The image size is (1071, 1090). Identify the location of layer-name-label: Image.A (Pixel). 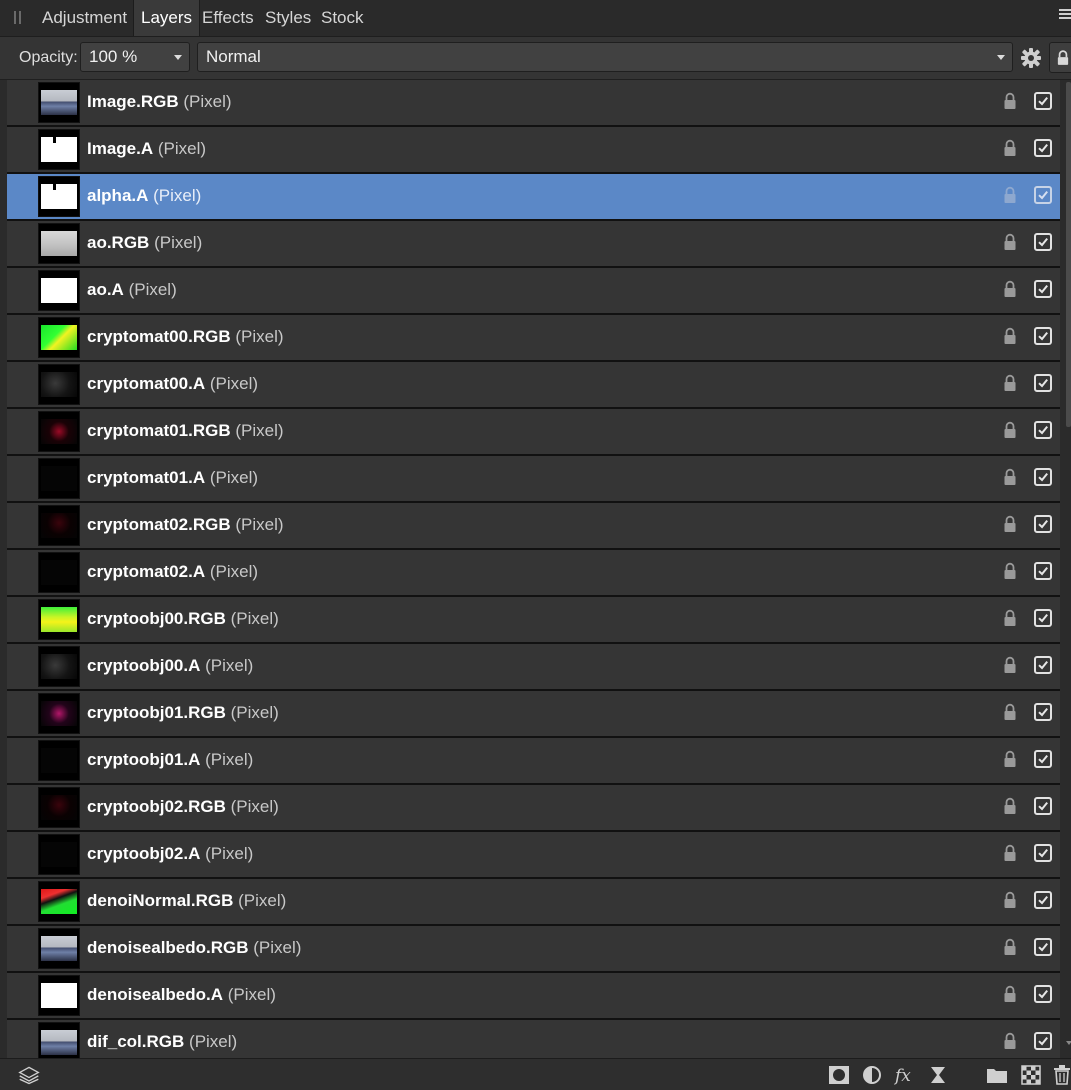
(146, 149).